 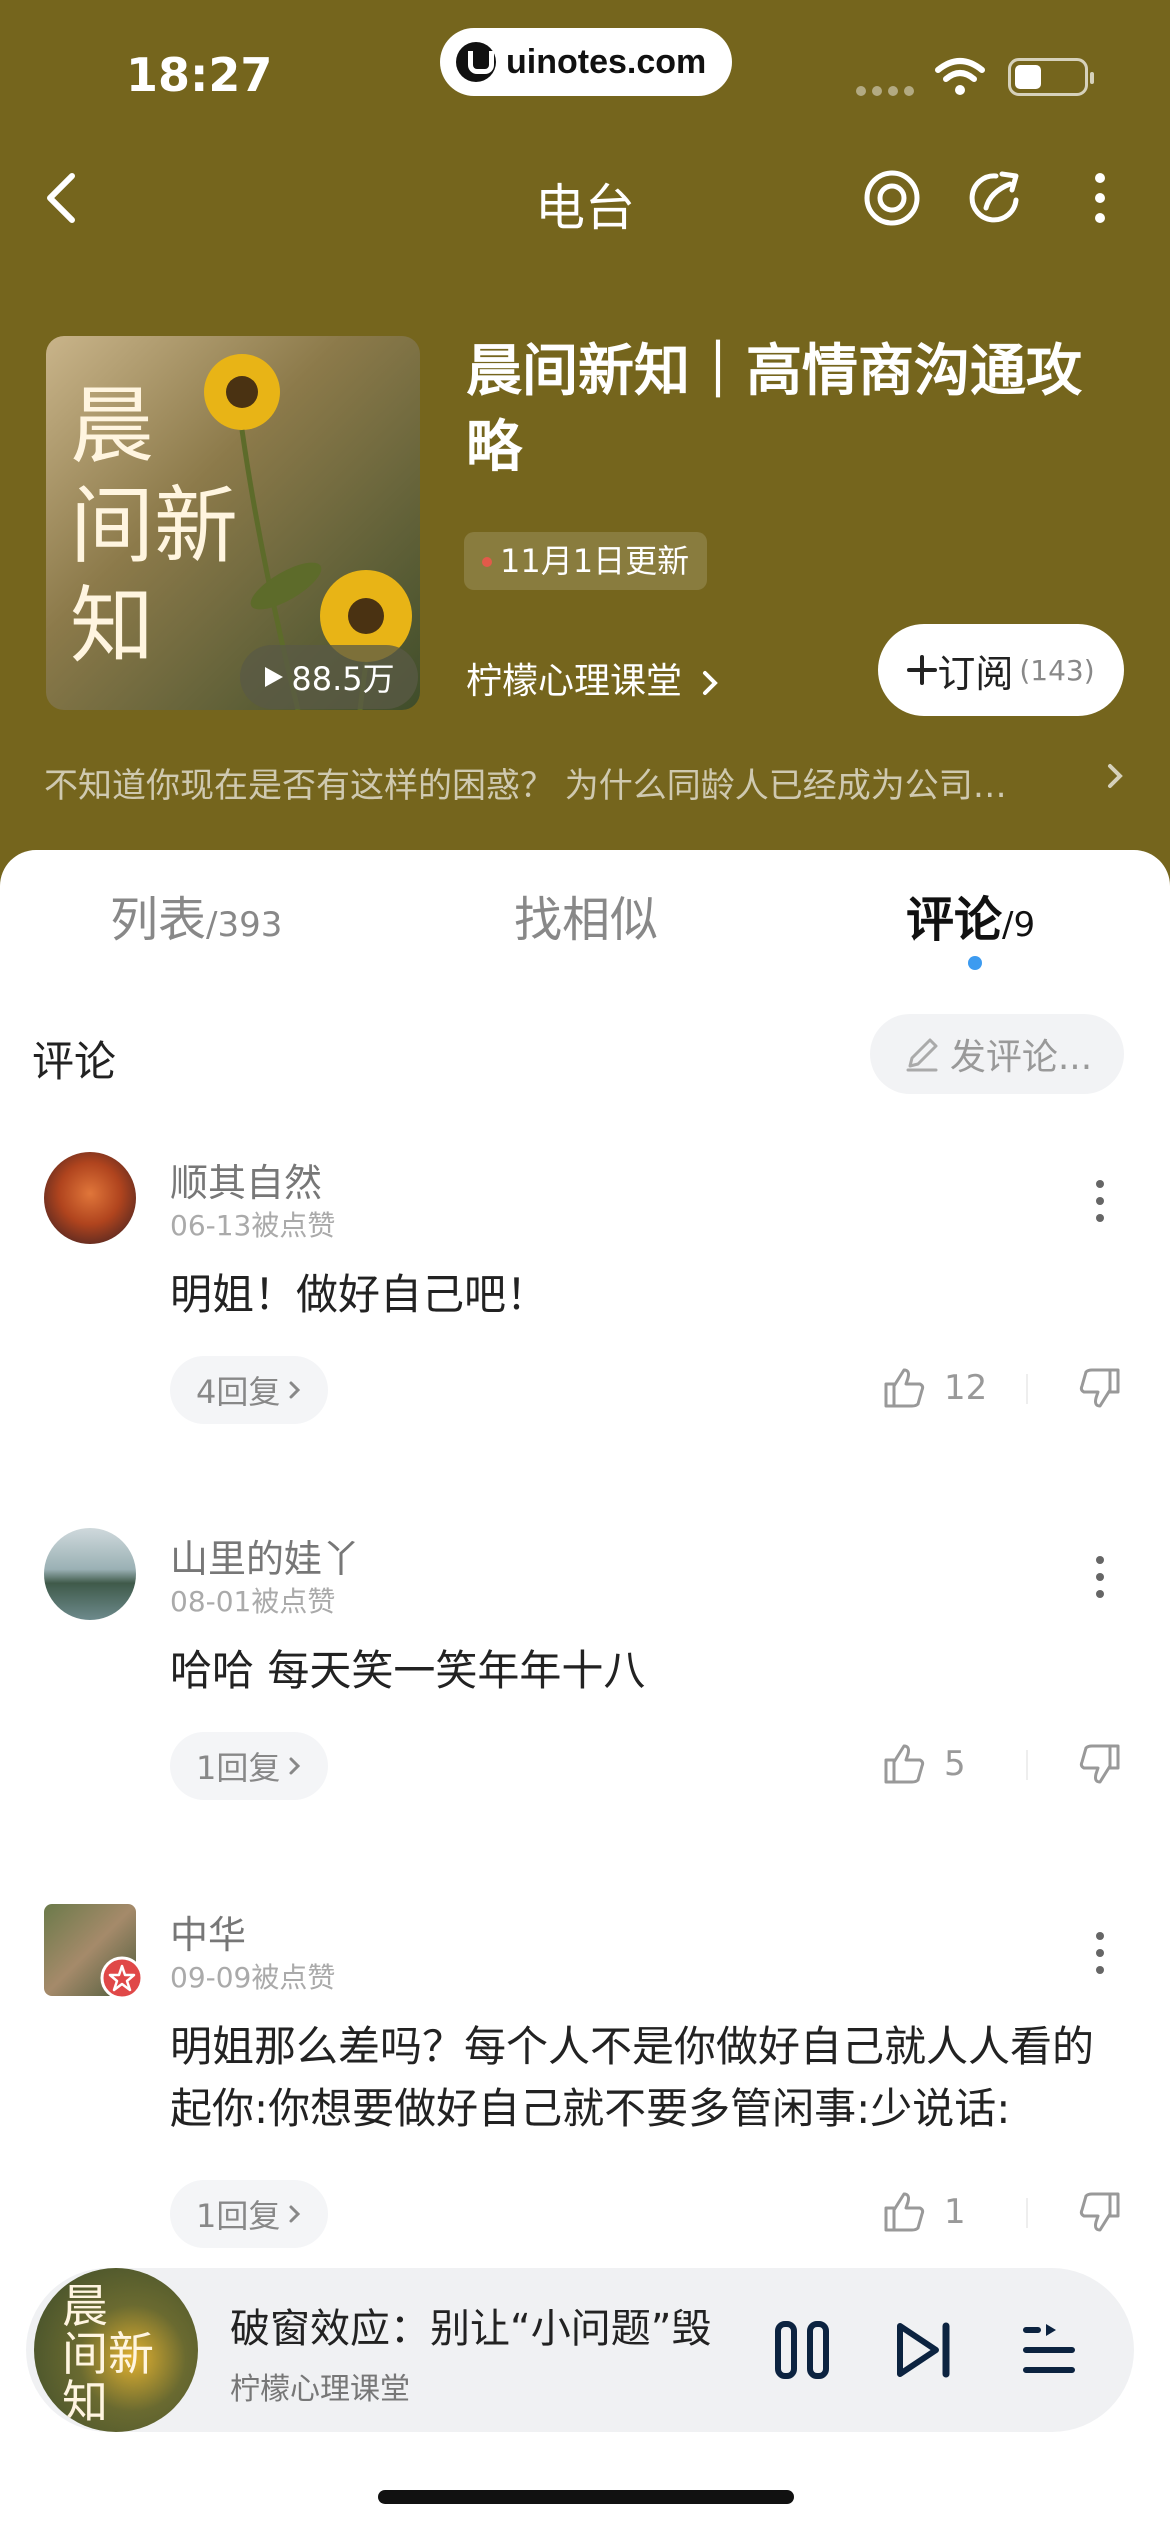 What do you see at coordinates (265, 1555) in the screenshot?
I see `comment-author: 山里的娃丫` at bounding box center [265, 1555].